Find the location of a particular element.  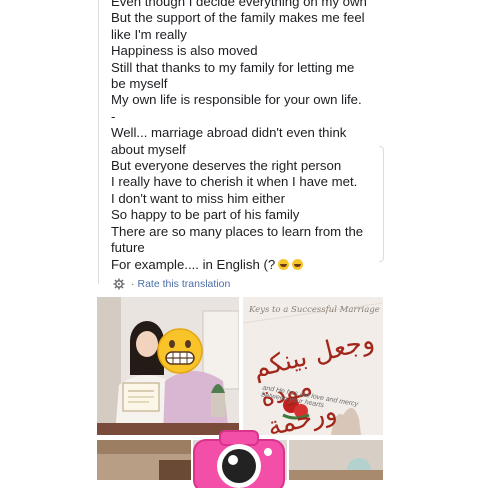

gear-icon is located at coordinates (119, 284).